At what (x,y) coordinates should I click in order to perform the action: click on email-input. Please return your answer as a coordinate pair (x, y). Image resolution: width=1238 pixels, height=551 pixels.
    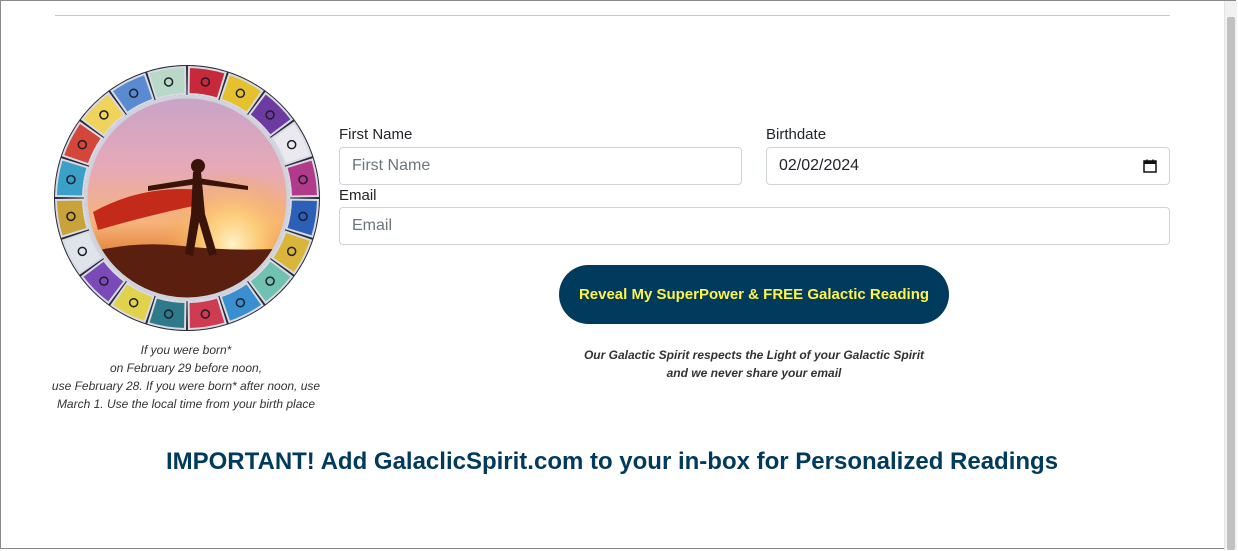
    Looking at the image, I should click on (754, 226).